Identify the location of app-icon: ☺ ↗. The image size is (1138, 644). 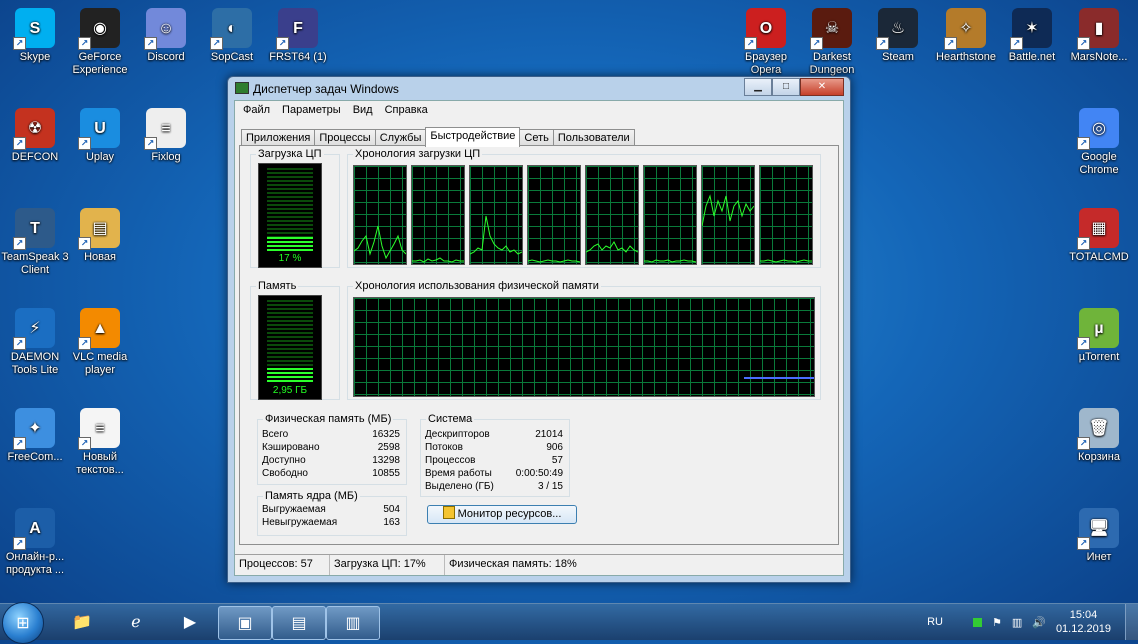
(165, 29).